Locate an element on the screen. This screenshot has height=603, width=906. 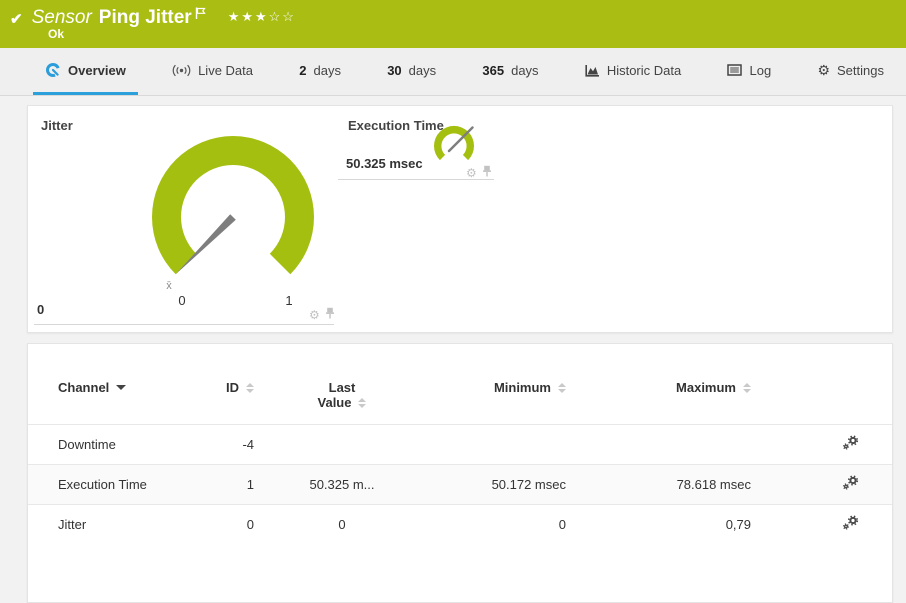
tab-log: Log is located at coordinates (749, 71).